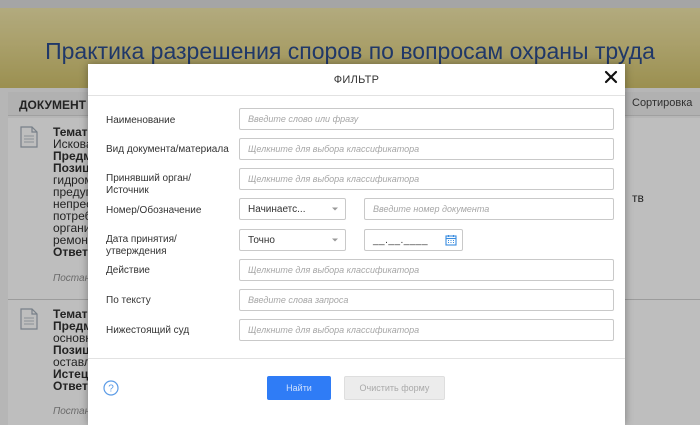 The image size is (700, 425). What do you see at coordinates (426, 330) in the screenshot?
I see `lower-court-input: Щелкните для выбора классификатора` at bounding box center [426, 330].